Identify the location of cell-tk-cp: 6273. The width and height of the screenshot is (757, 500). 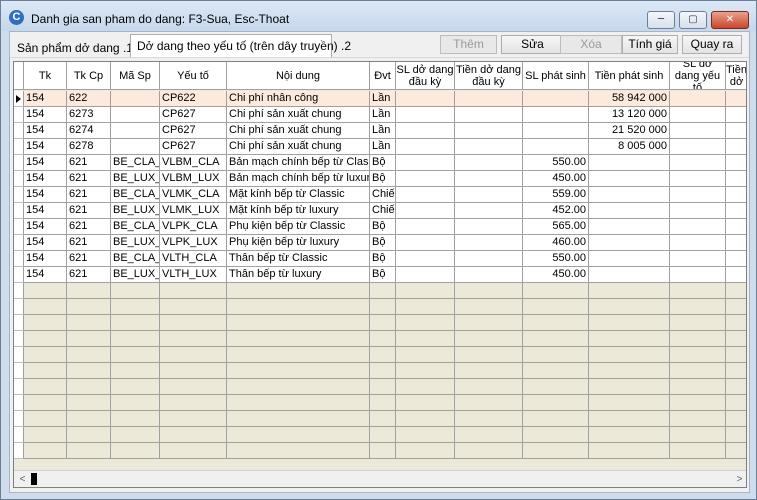
(89, 115).